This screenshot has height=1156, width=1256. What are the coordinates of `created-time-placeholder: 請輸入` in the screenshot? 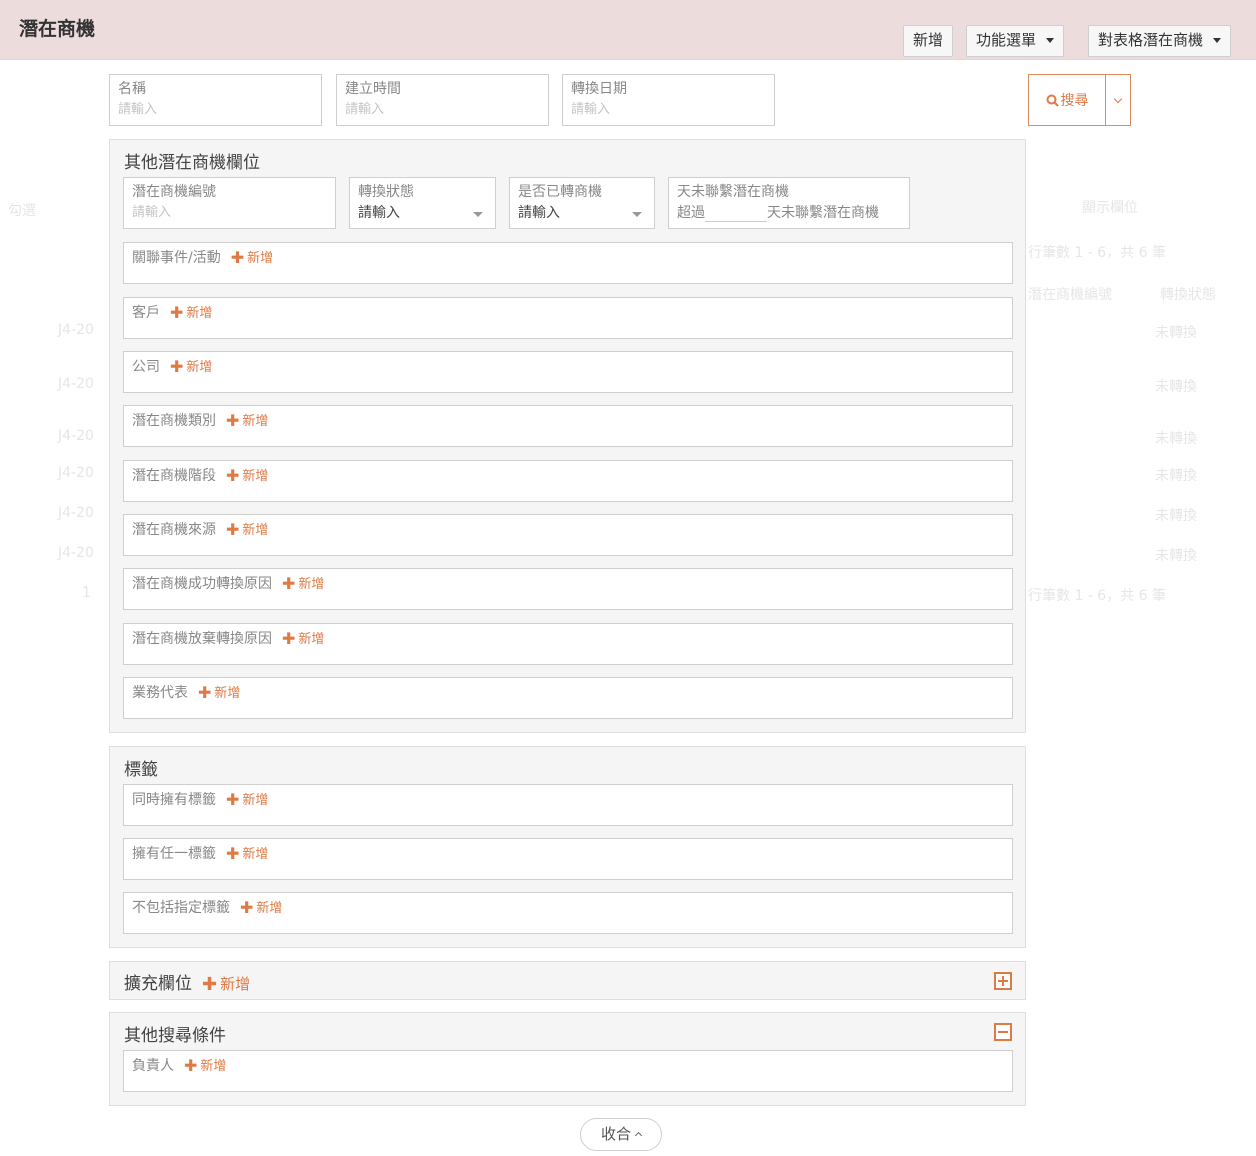 It's located at (365, 109).